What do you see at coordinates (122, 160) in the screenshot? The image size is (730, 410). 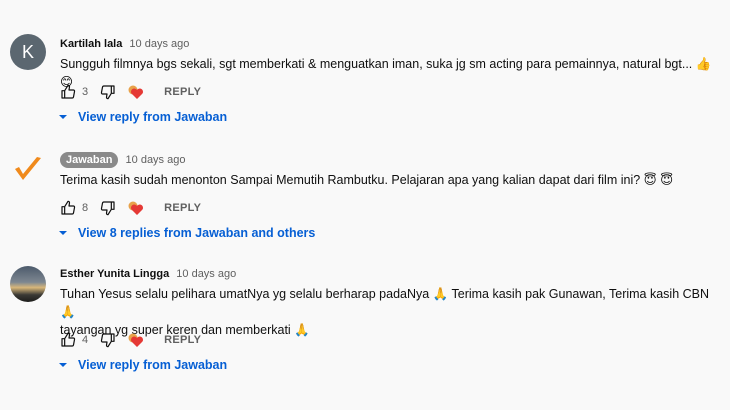 I see `comment-meta: Jawaban 10 days ago` at bounding box center [122, 160].